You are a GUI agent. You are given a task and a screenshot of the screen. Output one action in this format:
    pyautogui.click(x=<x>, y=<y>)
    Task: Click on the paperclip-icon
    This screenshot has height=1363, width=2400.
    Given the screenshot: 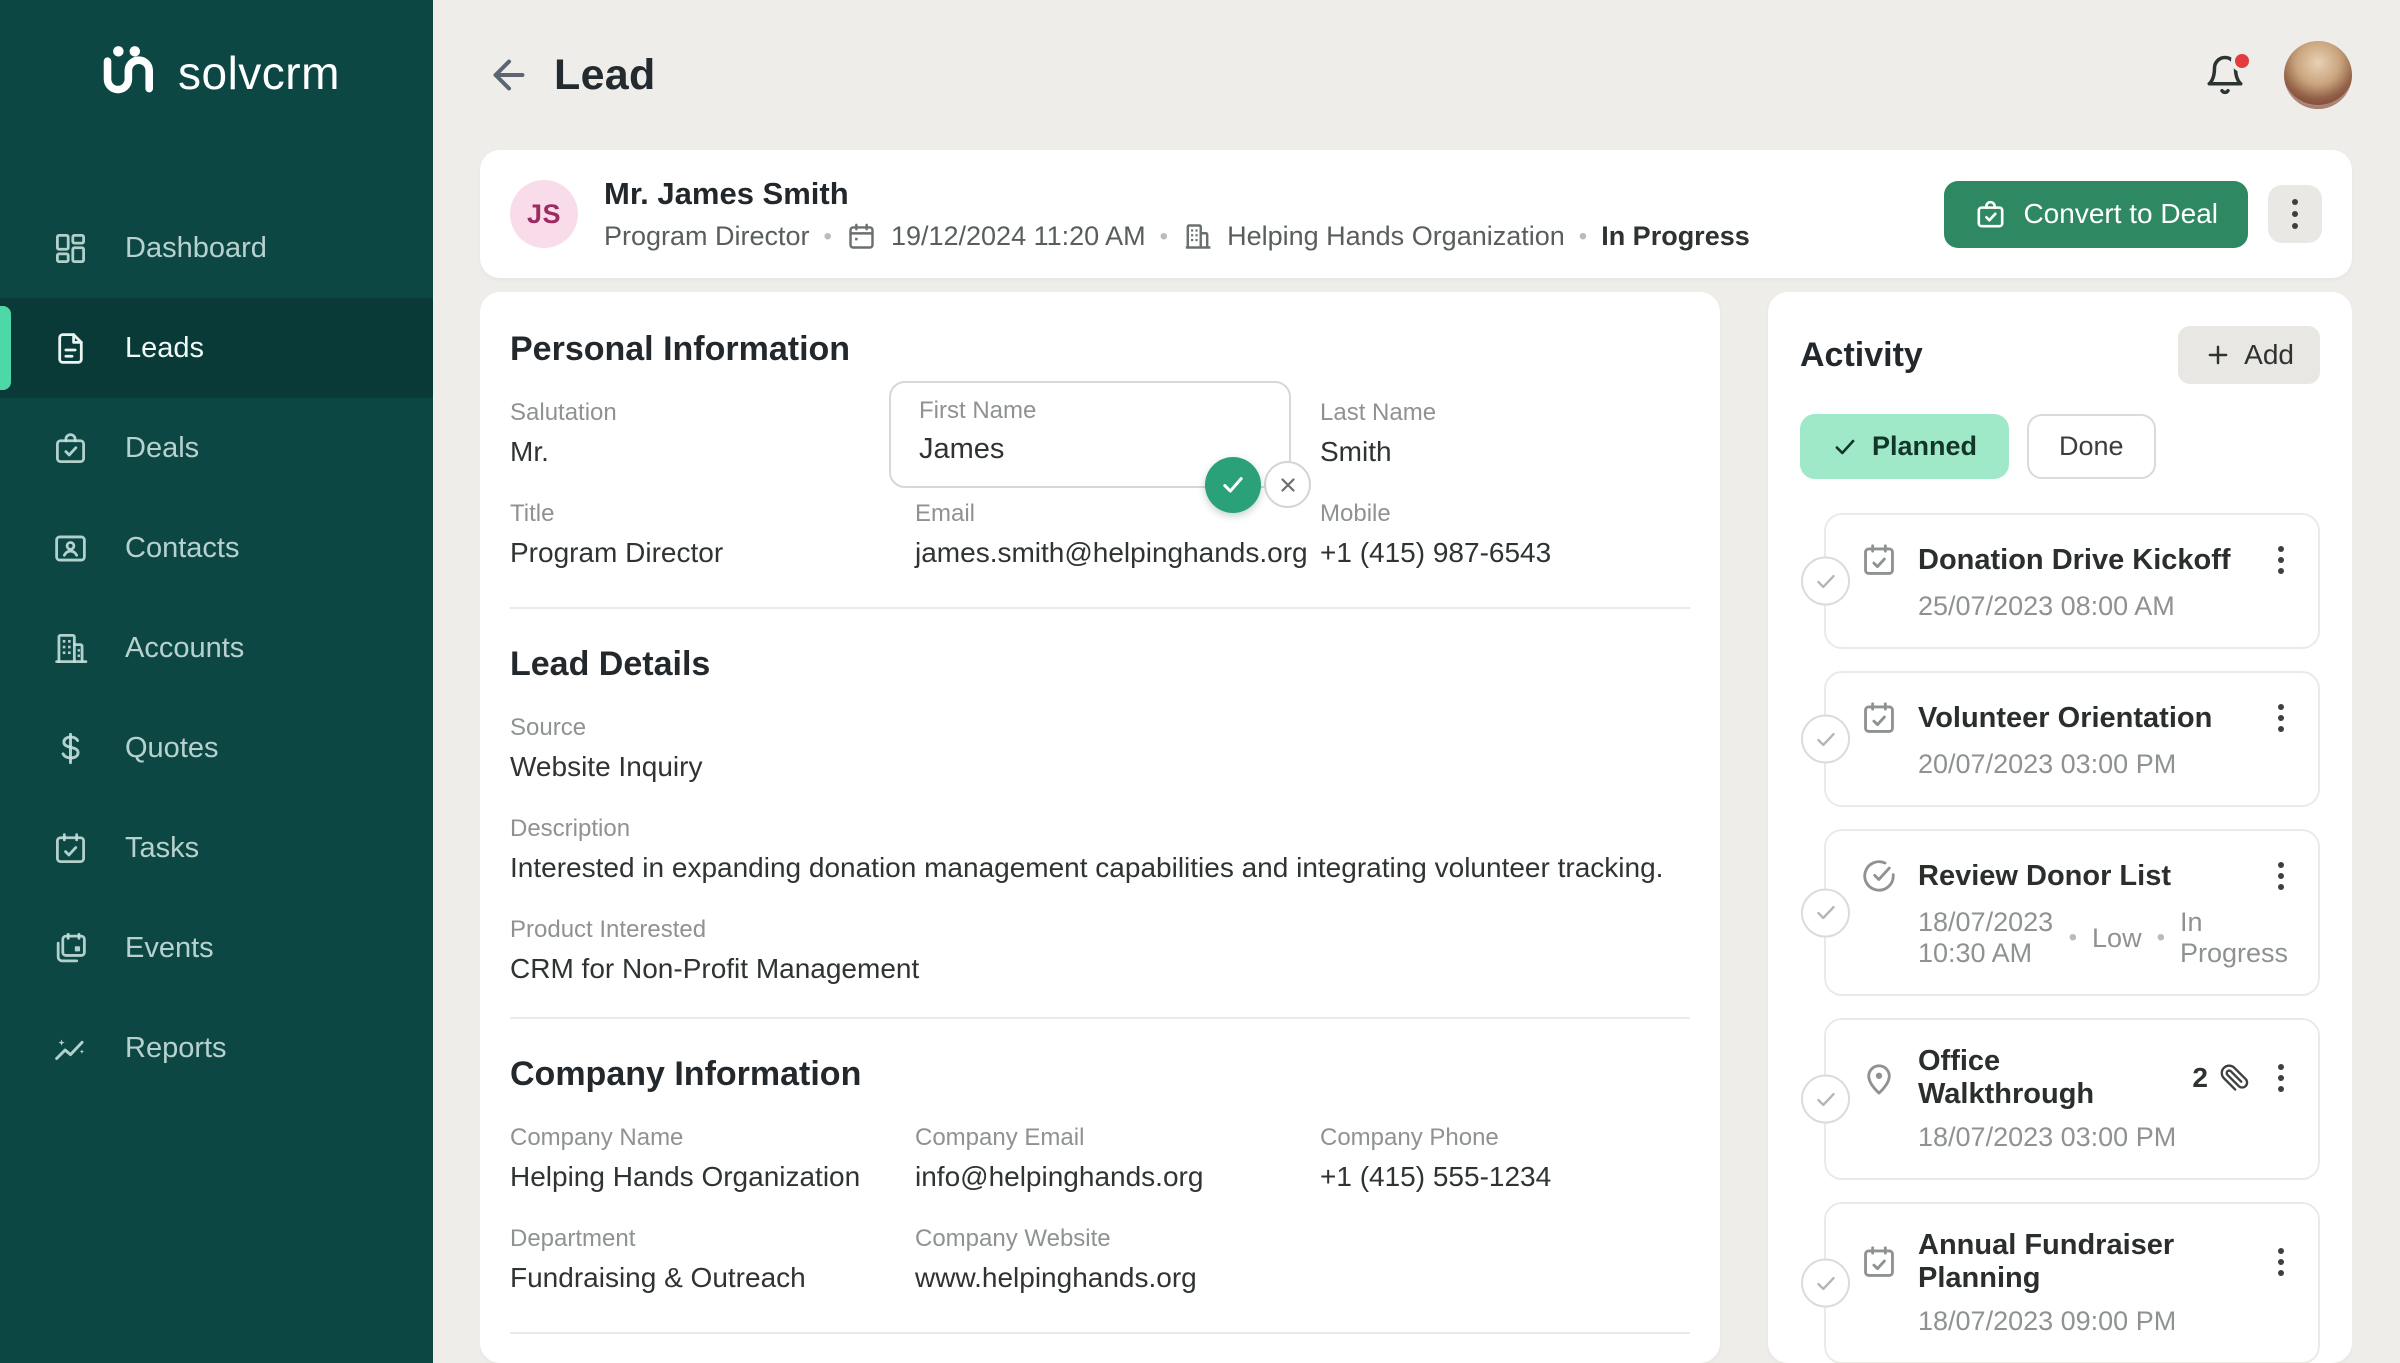 What is the action you would take?
    pyautogui.click(x=2234, y=1078)
    